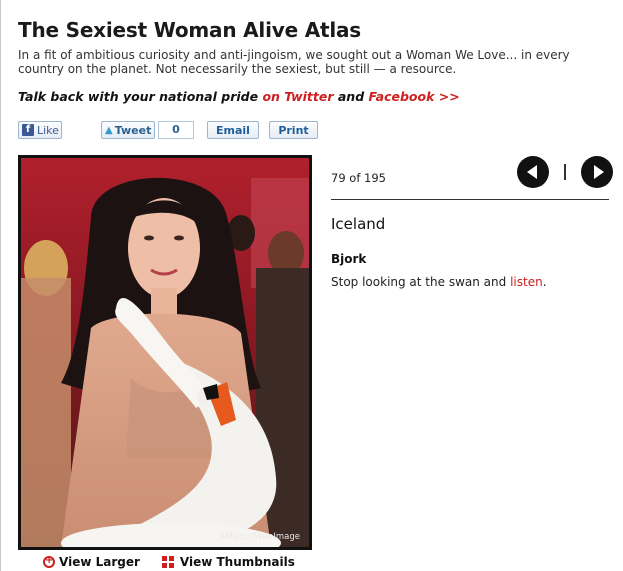 The height and width of the screenshot is (571, 623). I want to click on slide-counter: 79 of 195, so click(358, 178).